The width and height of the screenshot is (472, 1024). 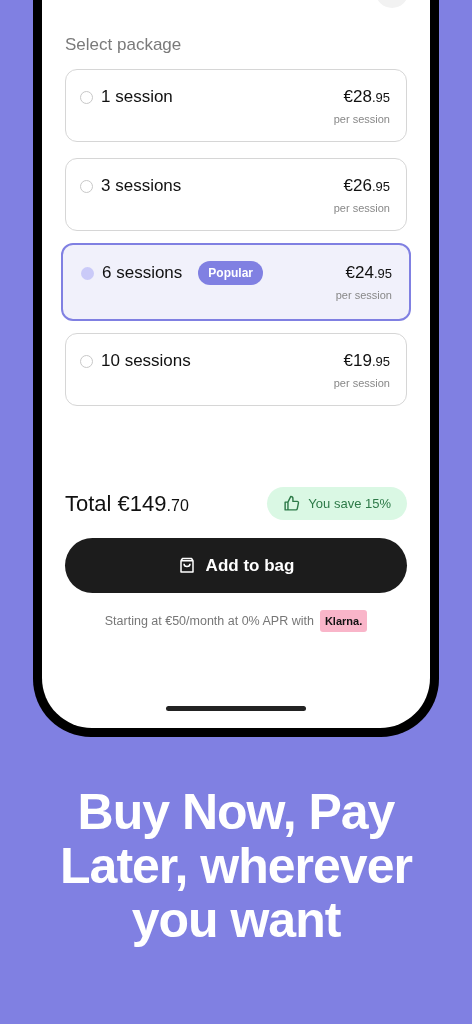 I want to click on headline: you want, so click(x=236, y=920).